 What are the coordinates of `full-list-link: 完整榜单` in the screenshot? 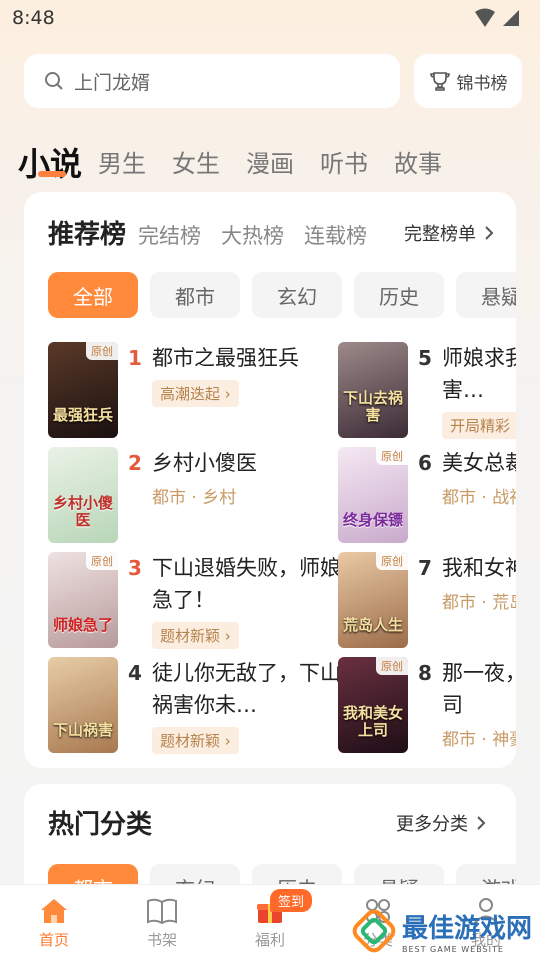 It's located at (449, 233).